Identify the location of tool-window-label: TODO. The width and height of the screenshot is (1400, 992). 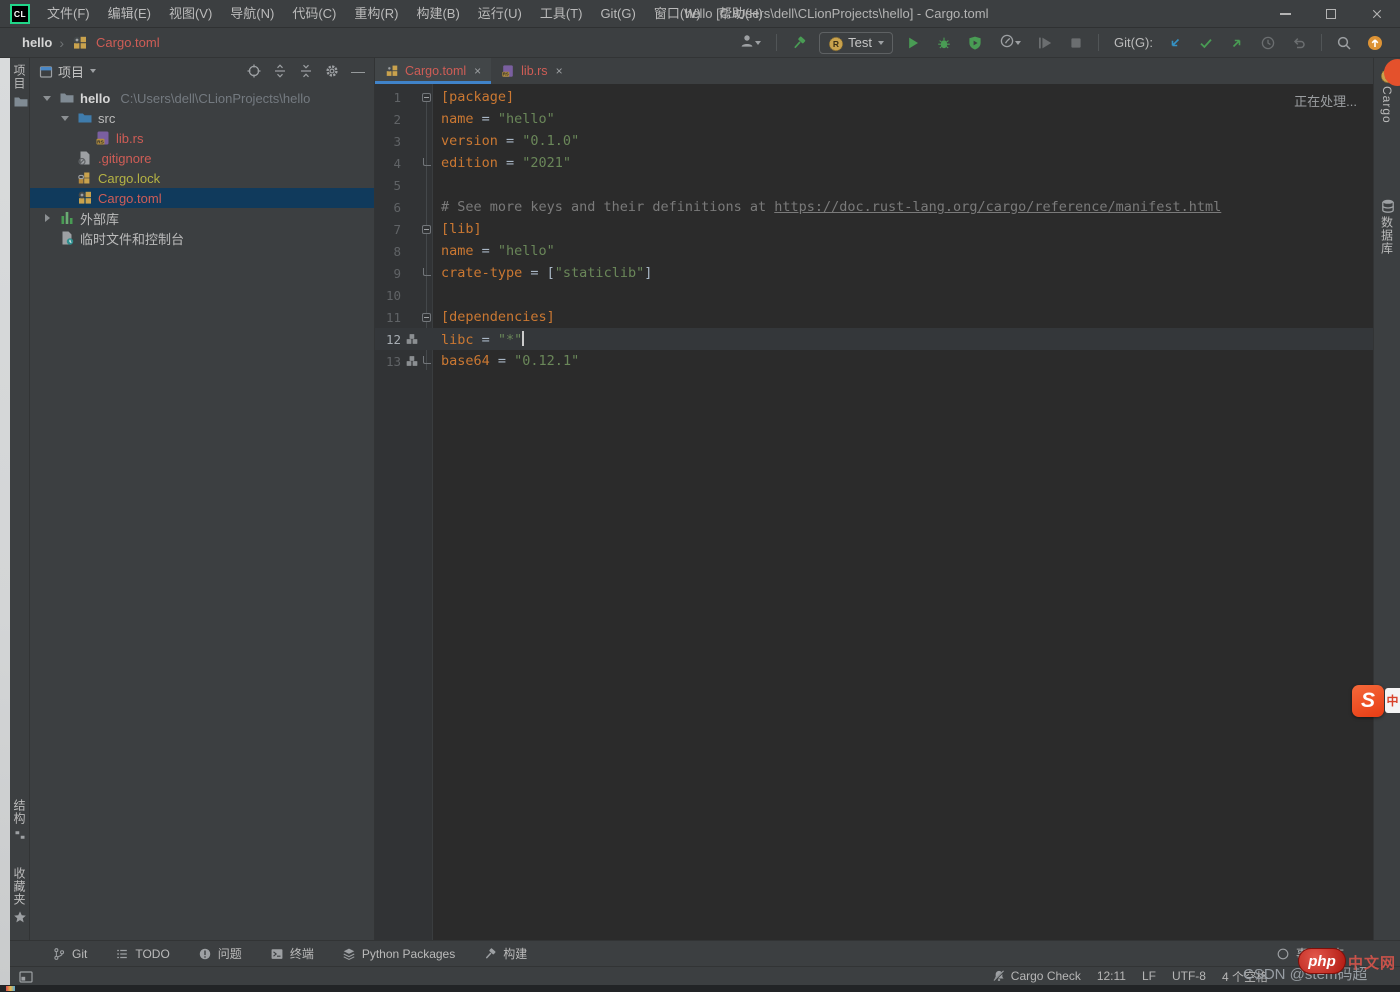
(152, 953).